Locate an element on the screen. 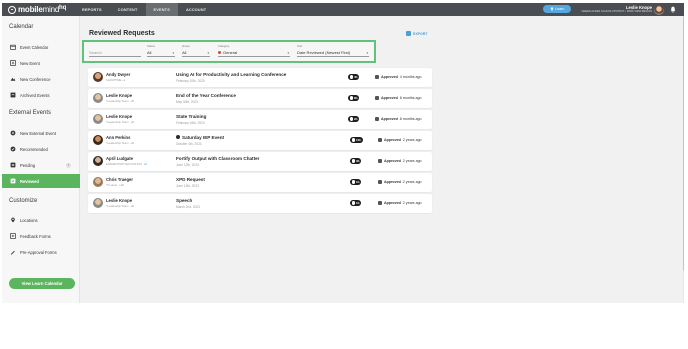 The image size is (688, 349). logo-brand: mobile is located at coordinates (30, 9).